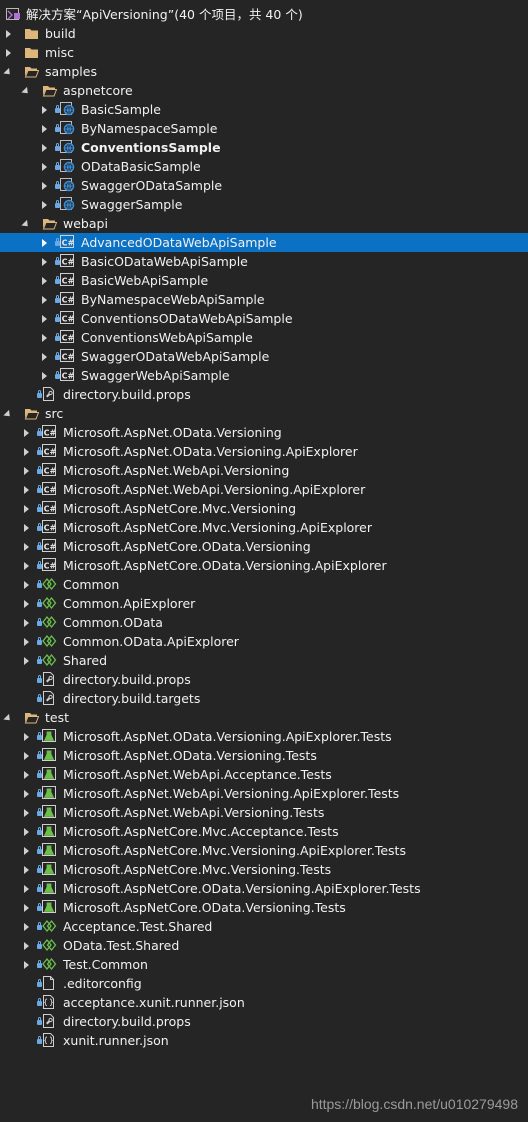 Image resolution: width=528 pixels, height=1122 pixels. Describe the element at coordinates (264, 964) in the screenshot. I see `tree-item: Test.Common` at that location.